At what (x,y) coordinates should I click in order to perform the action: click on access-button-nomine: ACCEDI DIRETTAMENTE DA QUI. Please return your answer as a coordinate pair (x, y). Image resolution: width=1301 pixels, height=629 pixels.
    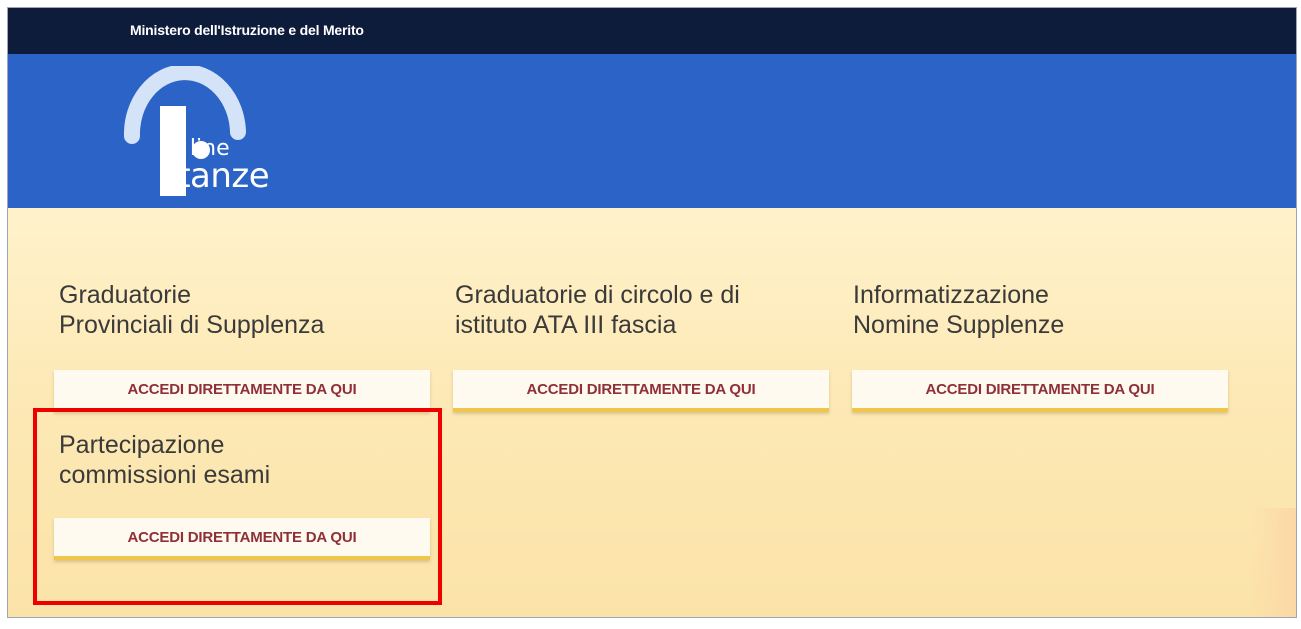
    Looking at the image, I should click on (1040, 391).